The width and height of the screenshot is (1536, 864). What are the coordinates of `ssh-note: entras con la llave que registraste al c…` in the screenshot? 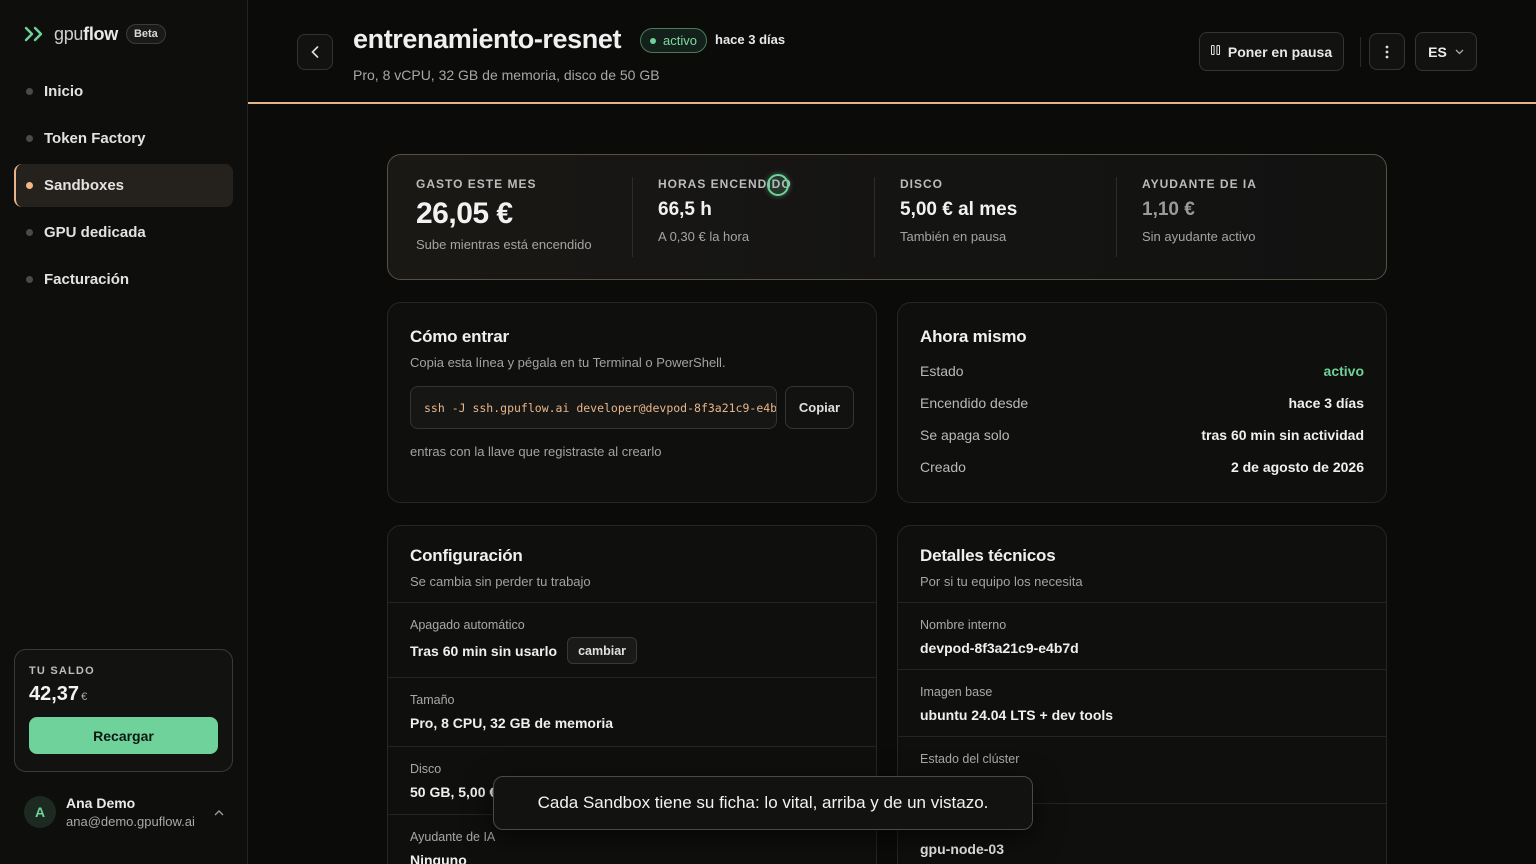 It's located at (536, 451).